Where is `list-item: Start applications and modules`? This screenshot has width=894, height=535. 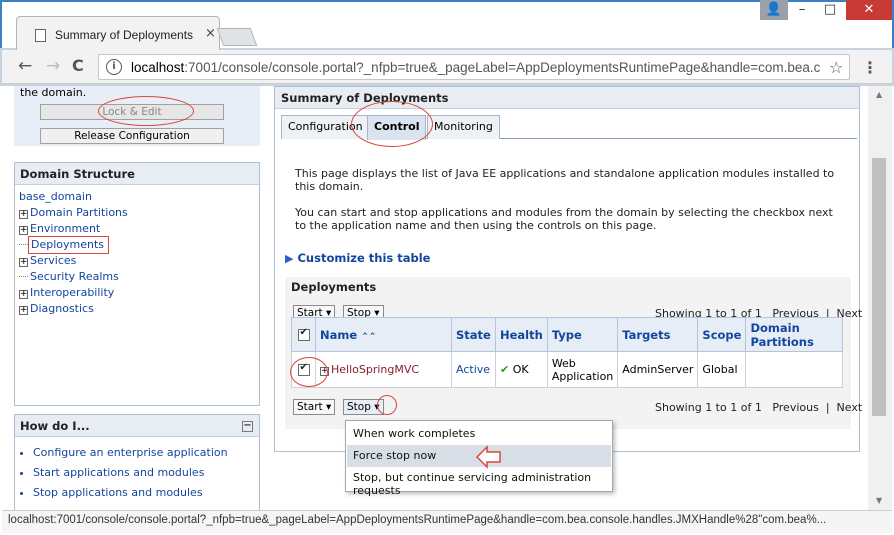 list-item: Start applications and modules is located at coordinates (146, 473).